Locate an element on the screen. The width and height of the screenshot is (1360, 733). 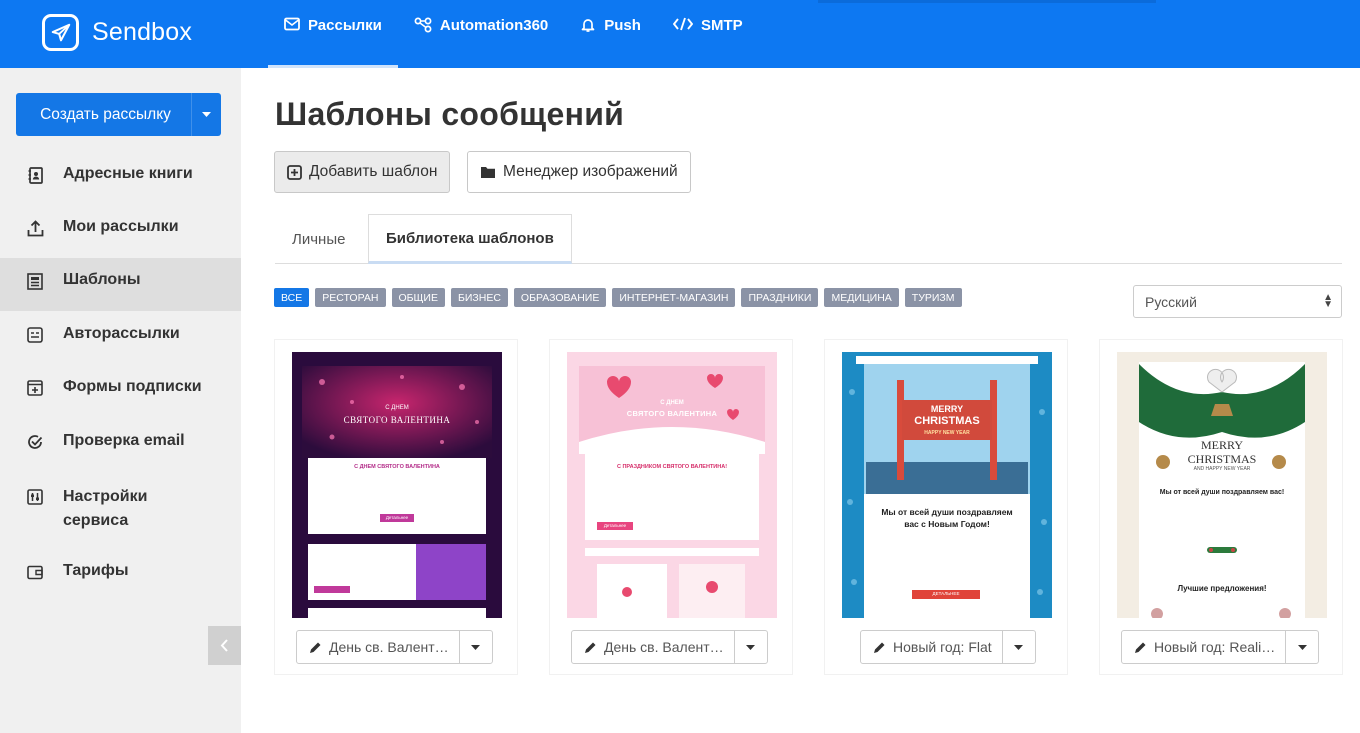
autoresponder-icon is located at coordinates (35, 335).